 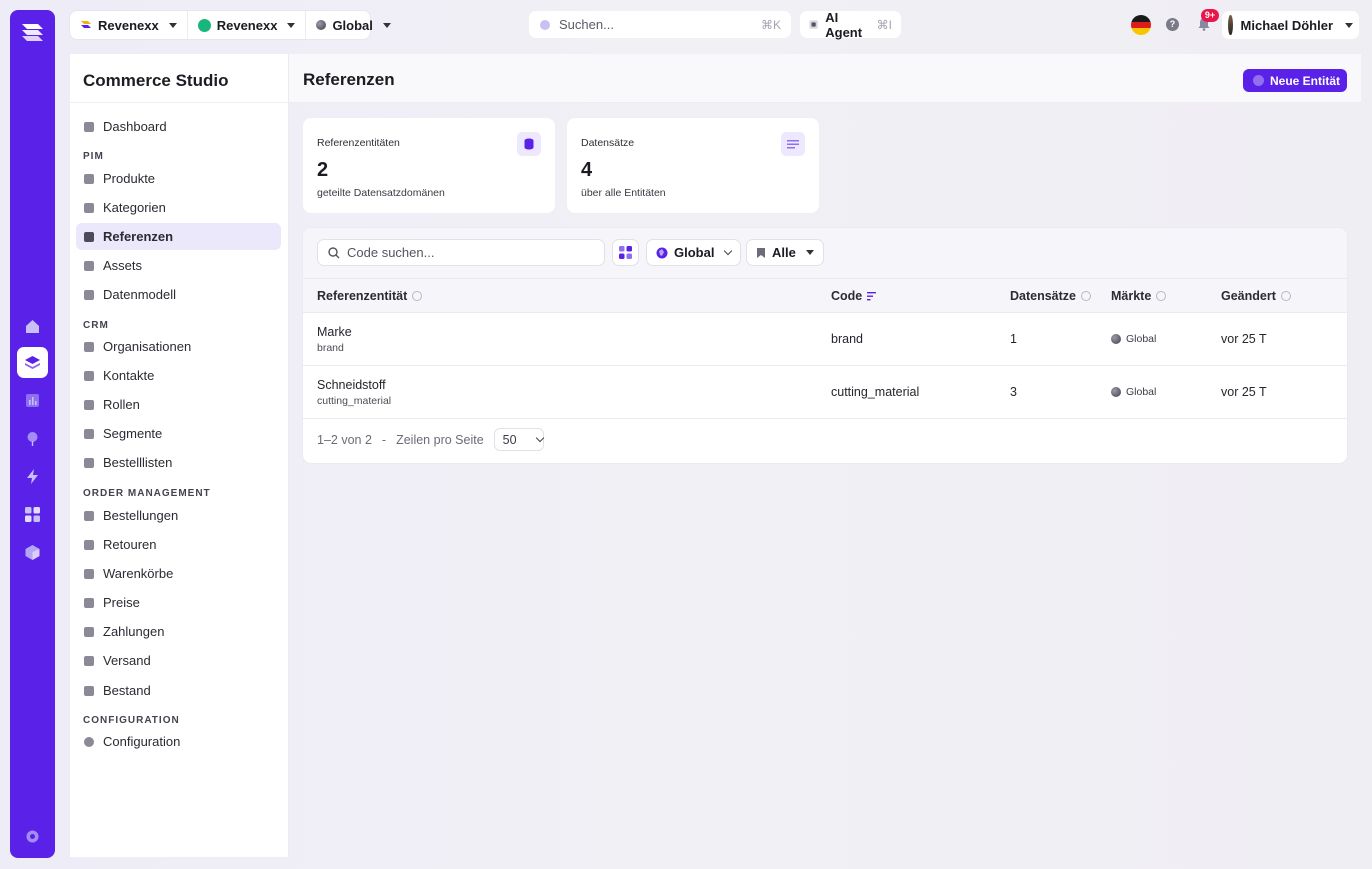 I want to click on rows-per-page-select: 50, so click(x=518, y=439).